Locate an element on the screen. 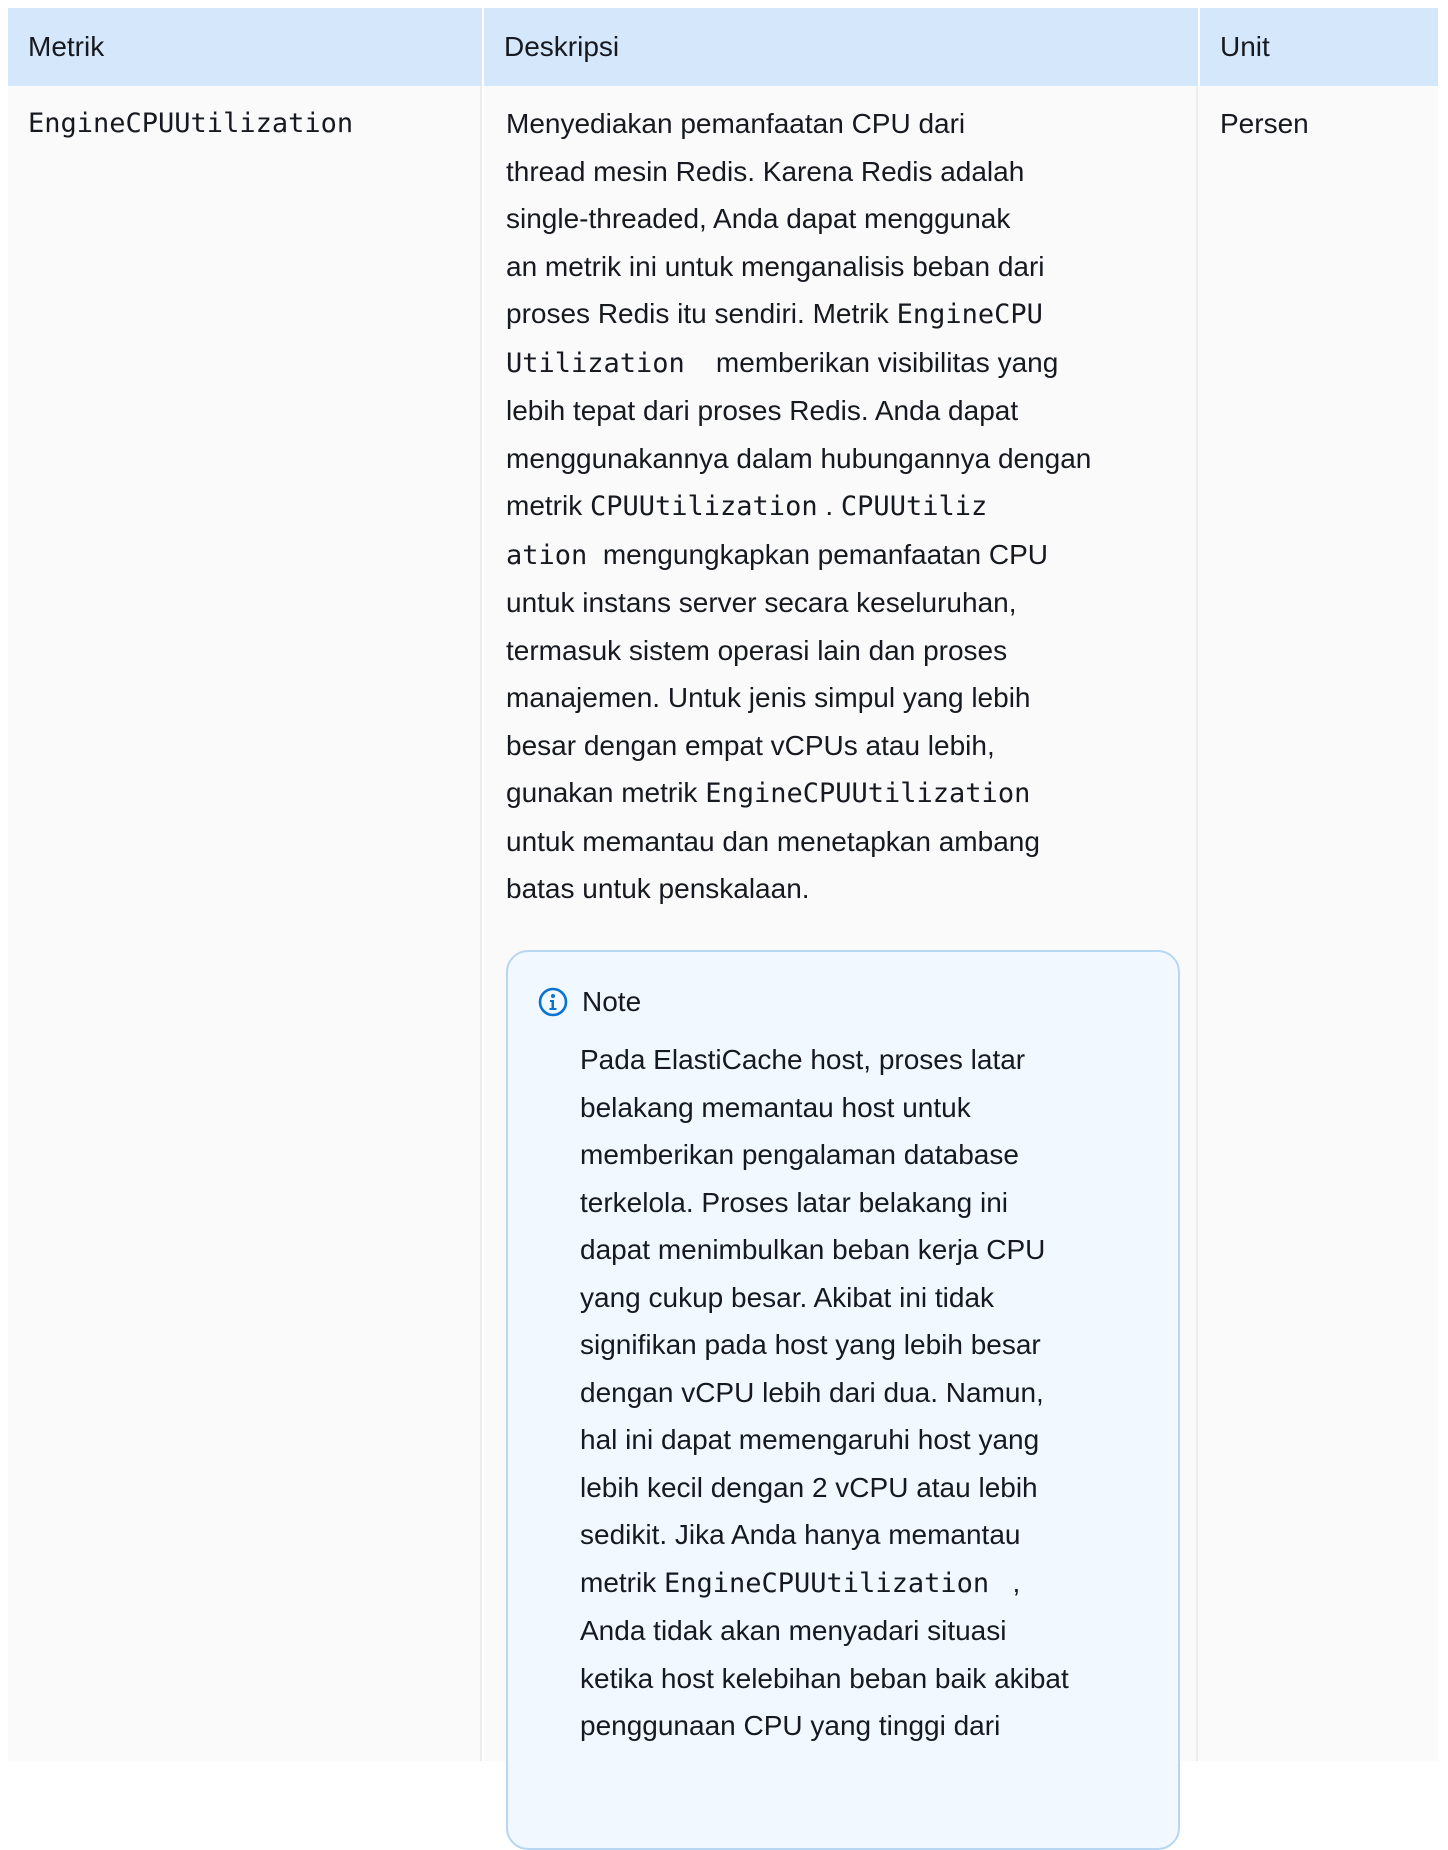 The width and height of the screenshot is (1448, 1850). description-line: besar dengan empat vCPUs atau lebih, is located at coordinates (750, 745).